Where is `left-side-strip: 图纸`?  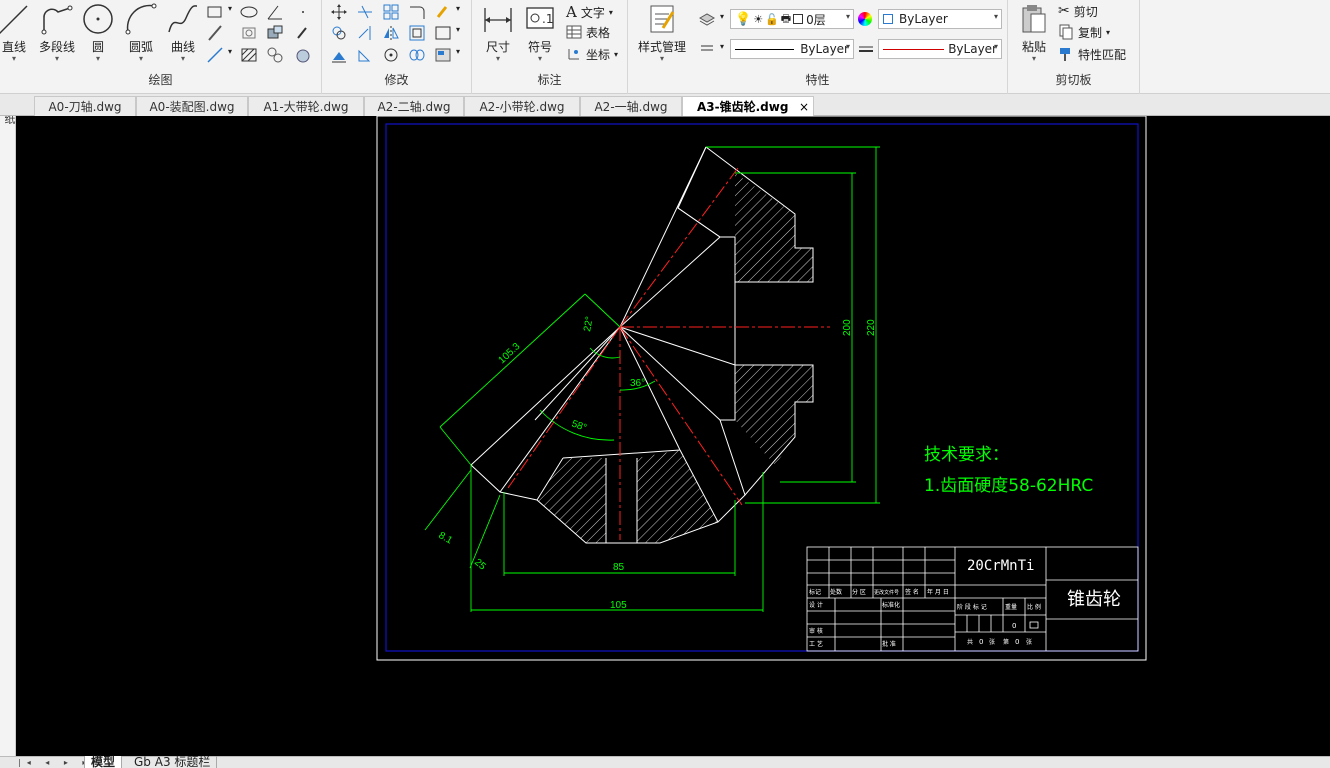
left-side-strip: 图纸 is located at coordinates (8, 431).